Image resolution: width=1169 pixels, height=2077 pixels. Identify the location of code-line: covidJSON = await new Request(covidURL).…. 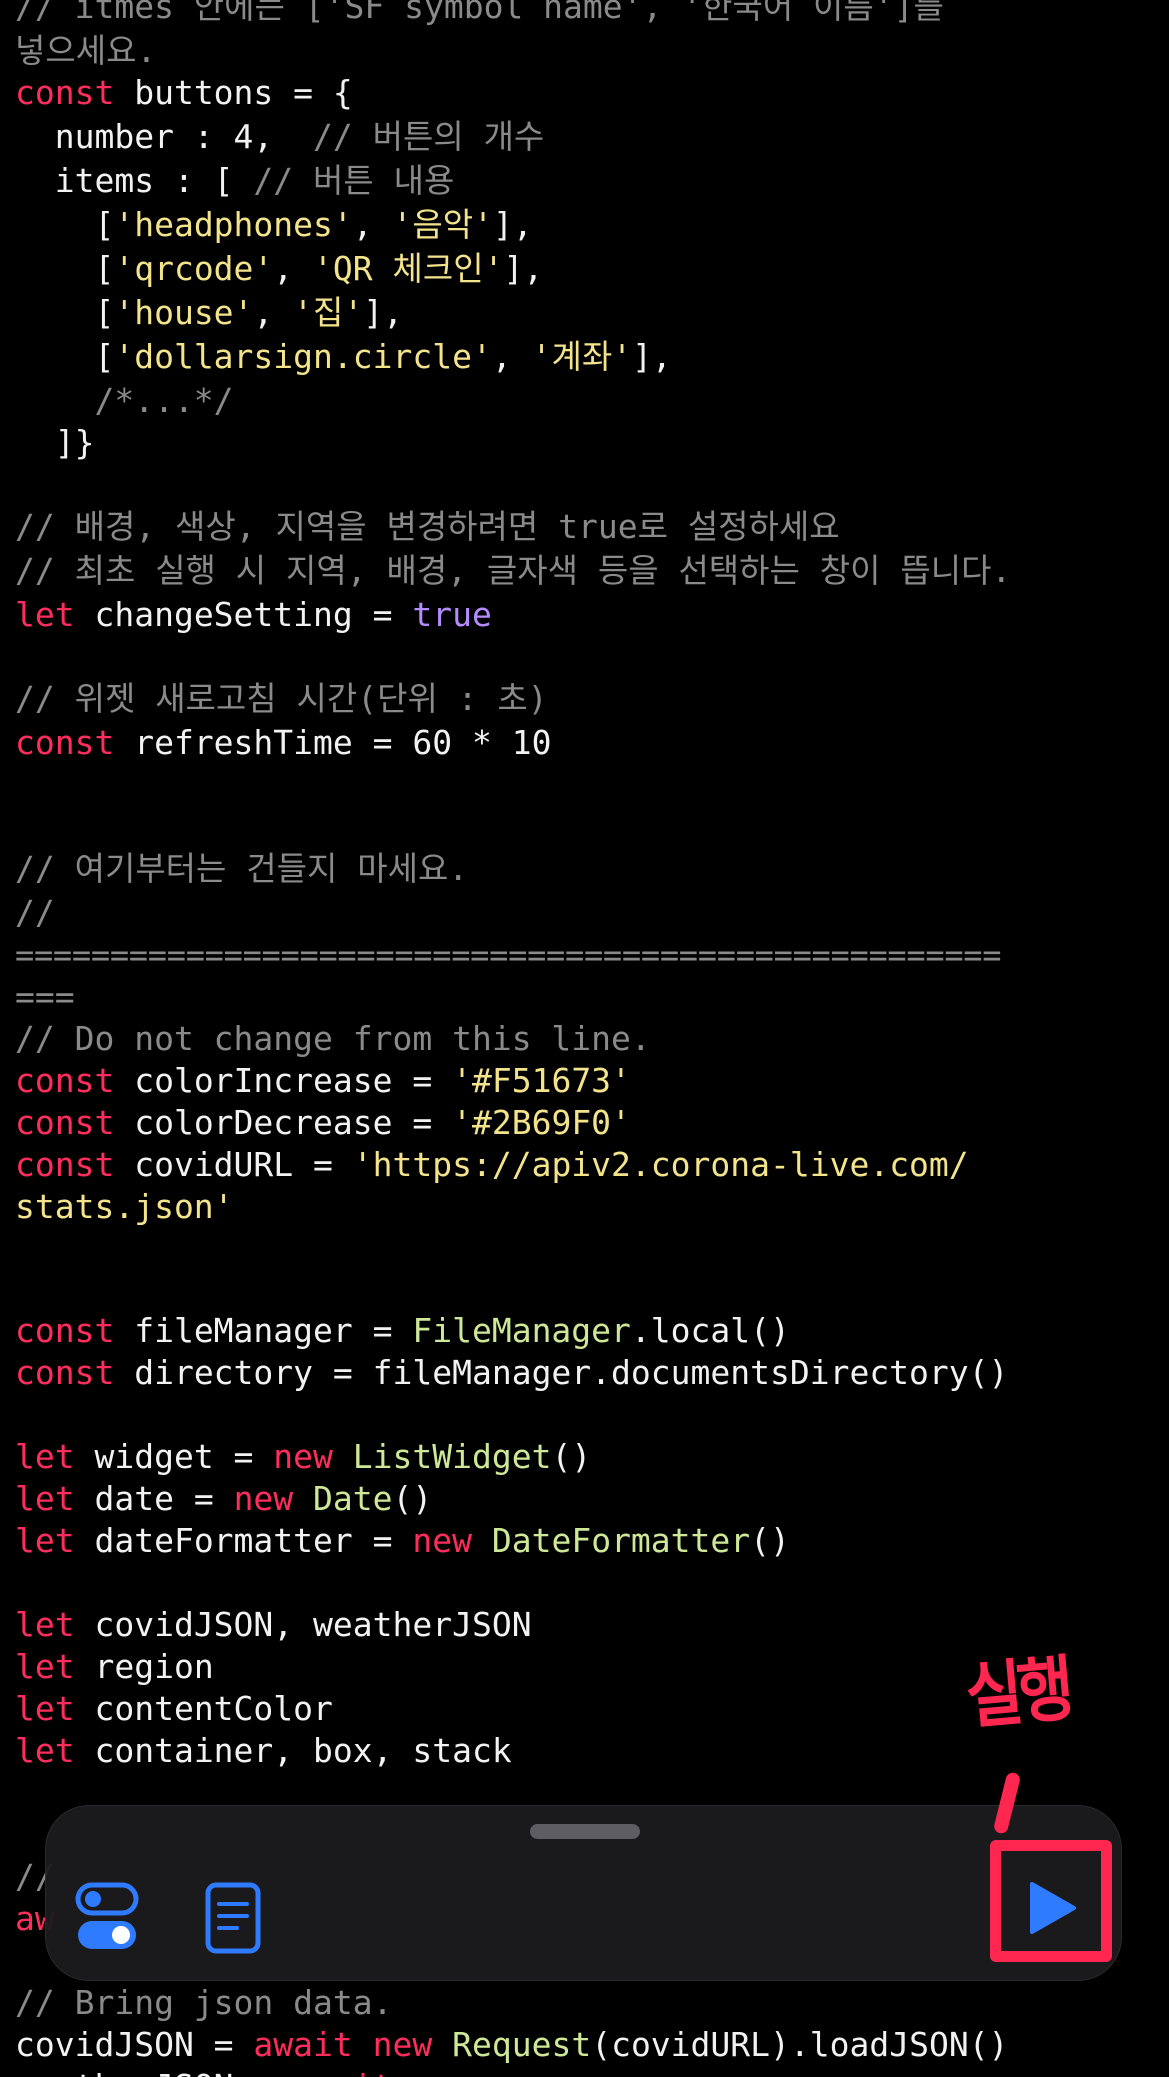
(511, 2045).